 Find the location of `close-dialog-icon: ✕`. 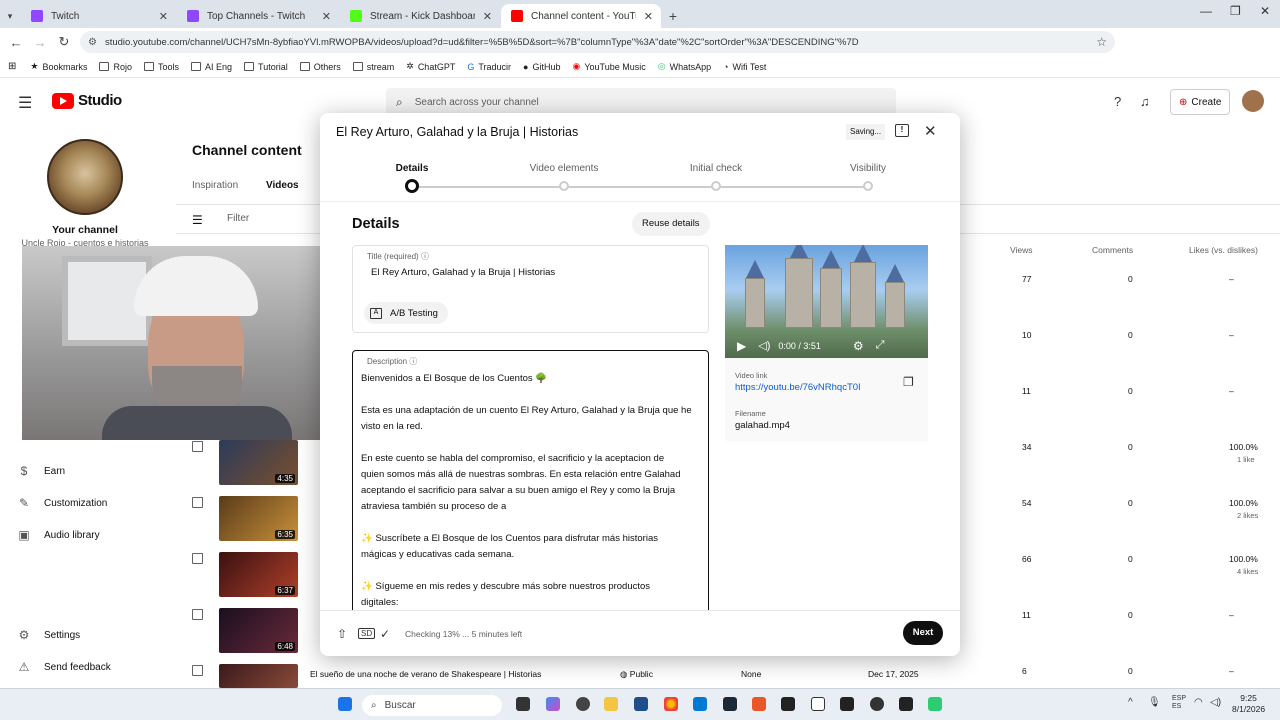

close-dialog-icon: ✕ is located at coordinates (930, 131).